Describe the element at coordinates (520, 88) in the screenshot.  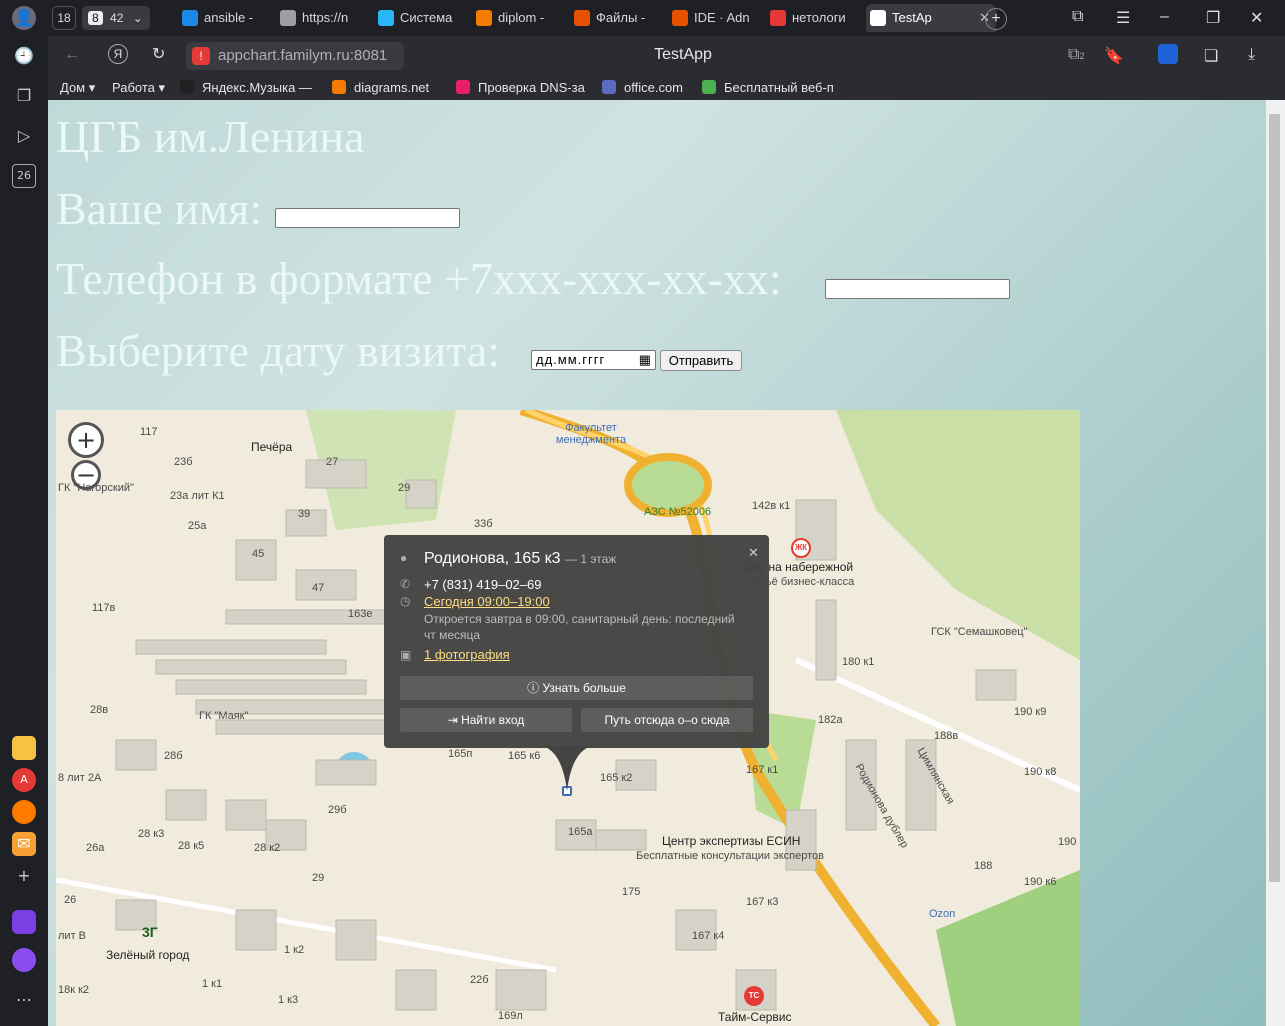
I see `bookmark-item: Проверка DNS-за` at that location.